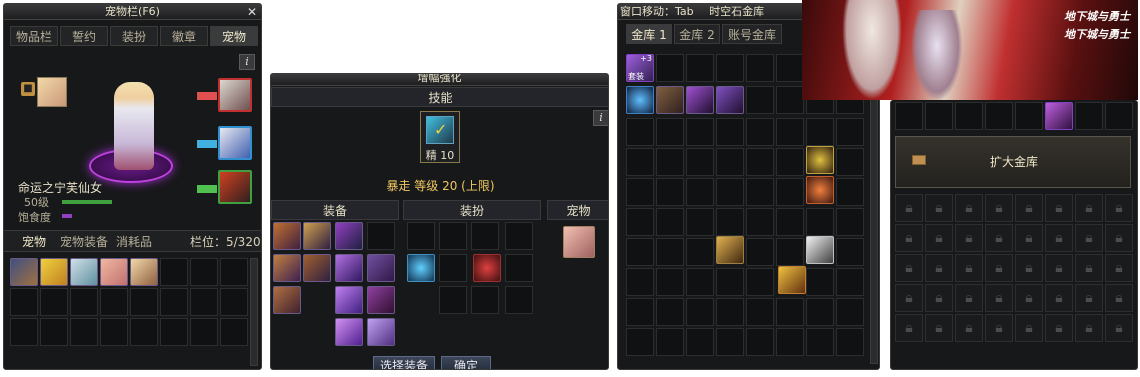 The height and width of the screenshot is (377, 1140). Describe the element at coordinates (466, 362) in the screenshot. I see `confirm-button: 确定` at that location.